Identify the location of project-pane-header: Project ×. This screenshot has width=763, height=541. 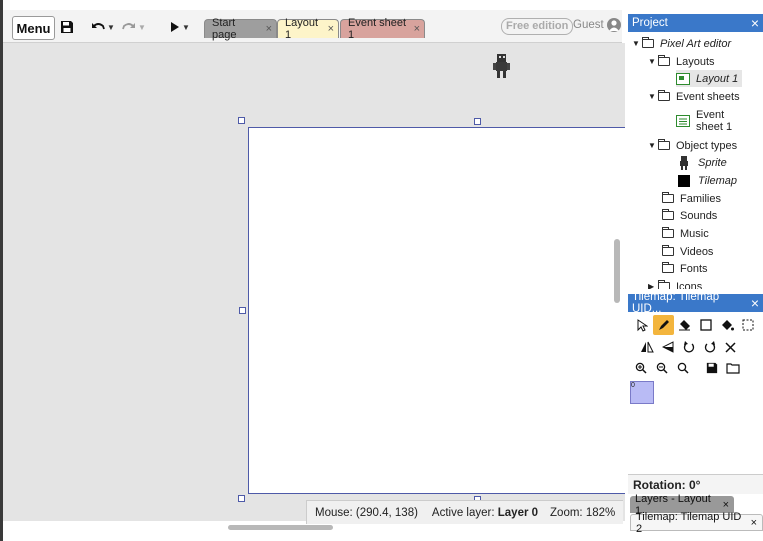
(695, 23).